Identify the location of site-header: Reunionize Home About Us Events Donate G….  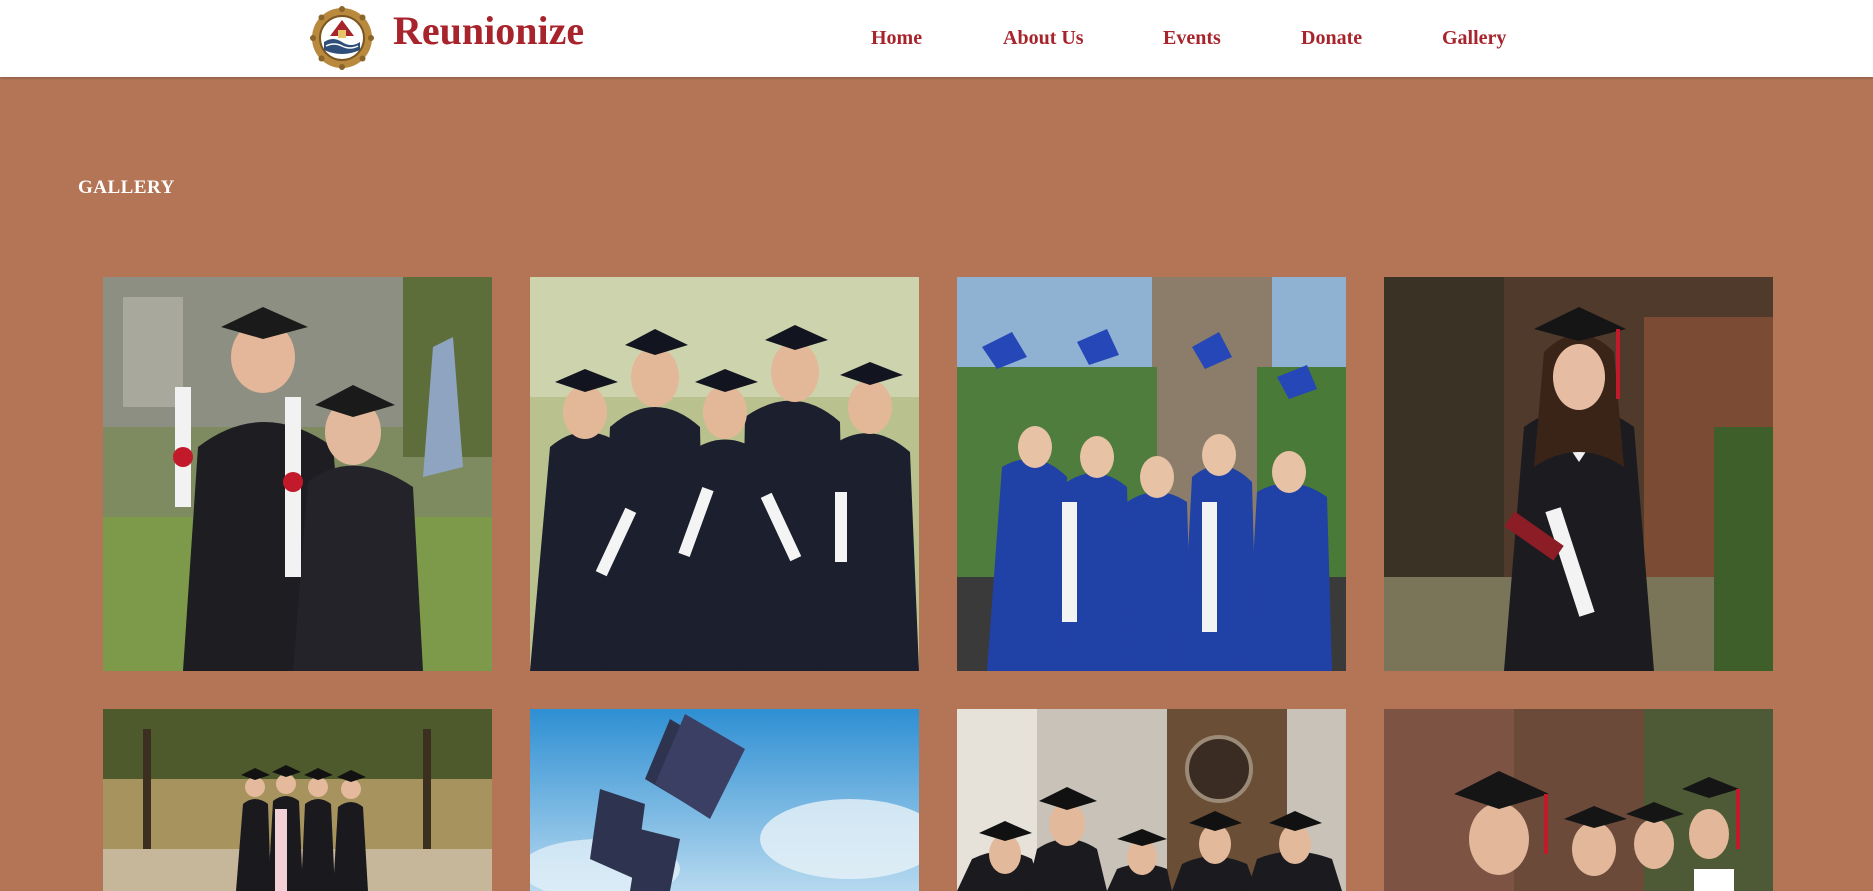
(936, 38).